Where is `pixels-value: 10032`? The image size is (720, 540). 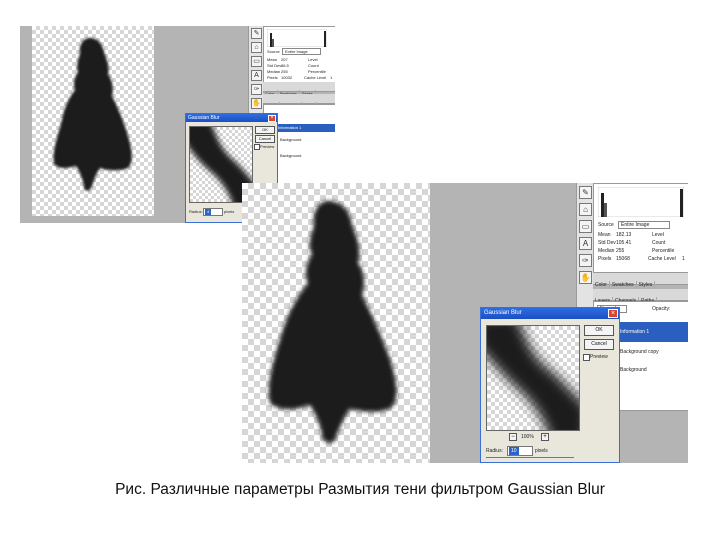
pixels-value: 10032 is located at coordinates (287, 77).